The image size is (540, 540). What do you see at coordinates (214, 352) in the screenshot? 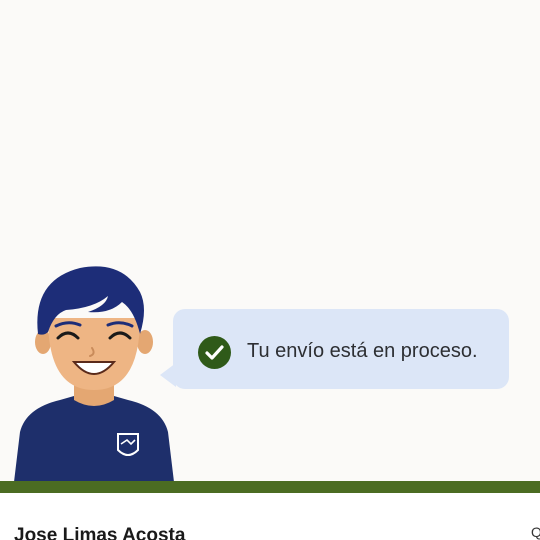
I see `check-circle-icon` at bounding box center [214, 352].